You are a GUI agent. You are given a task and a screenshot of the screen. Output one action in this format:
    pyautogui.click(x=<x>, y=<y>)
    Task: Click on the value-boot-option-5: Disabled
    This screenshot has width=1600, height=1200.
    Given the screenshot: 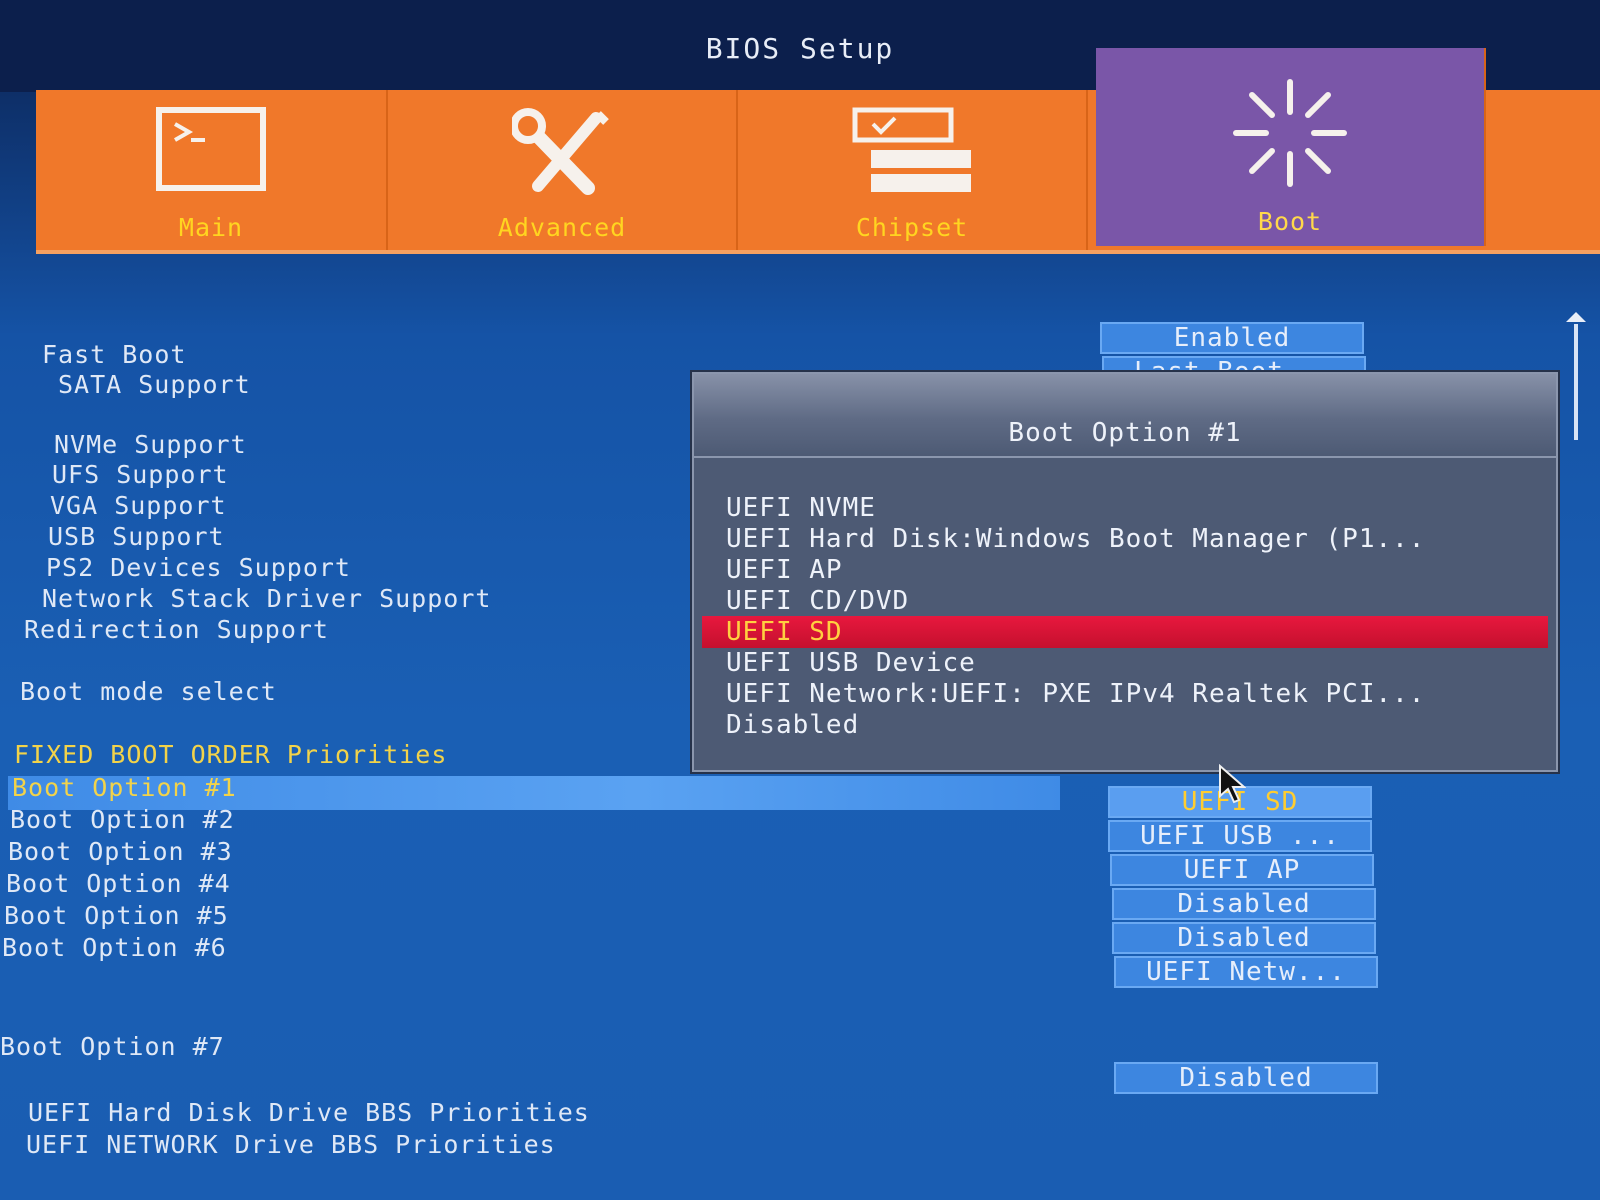 What is the action you would take?
    pyautogui.click(x=1244, y=938)
    